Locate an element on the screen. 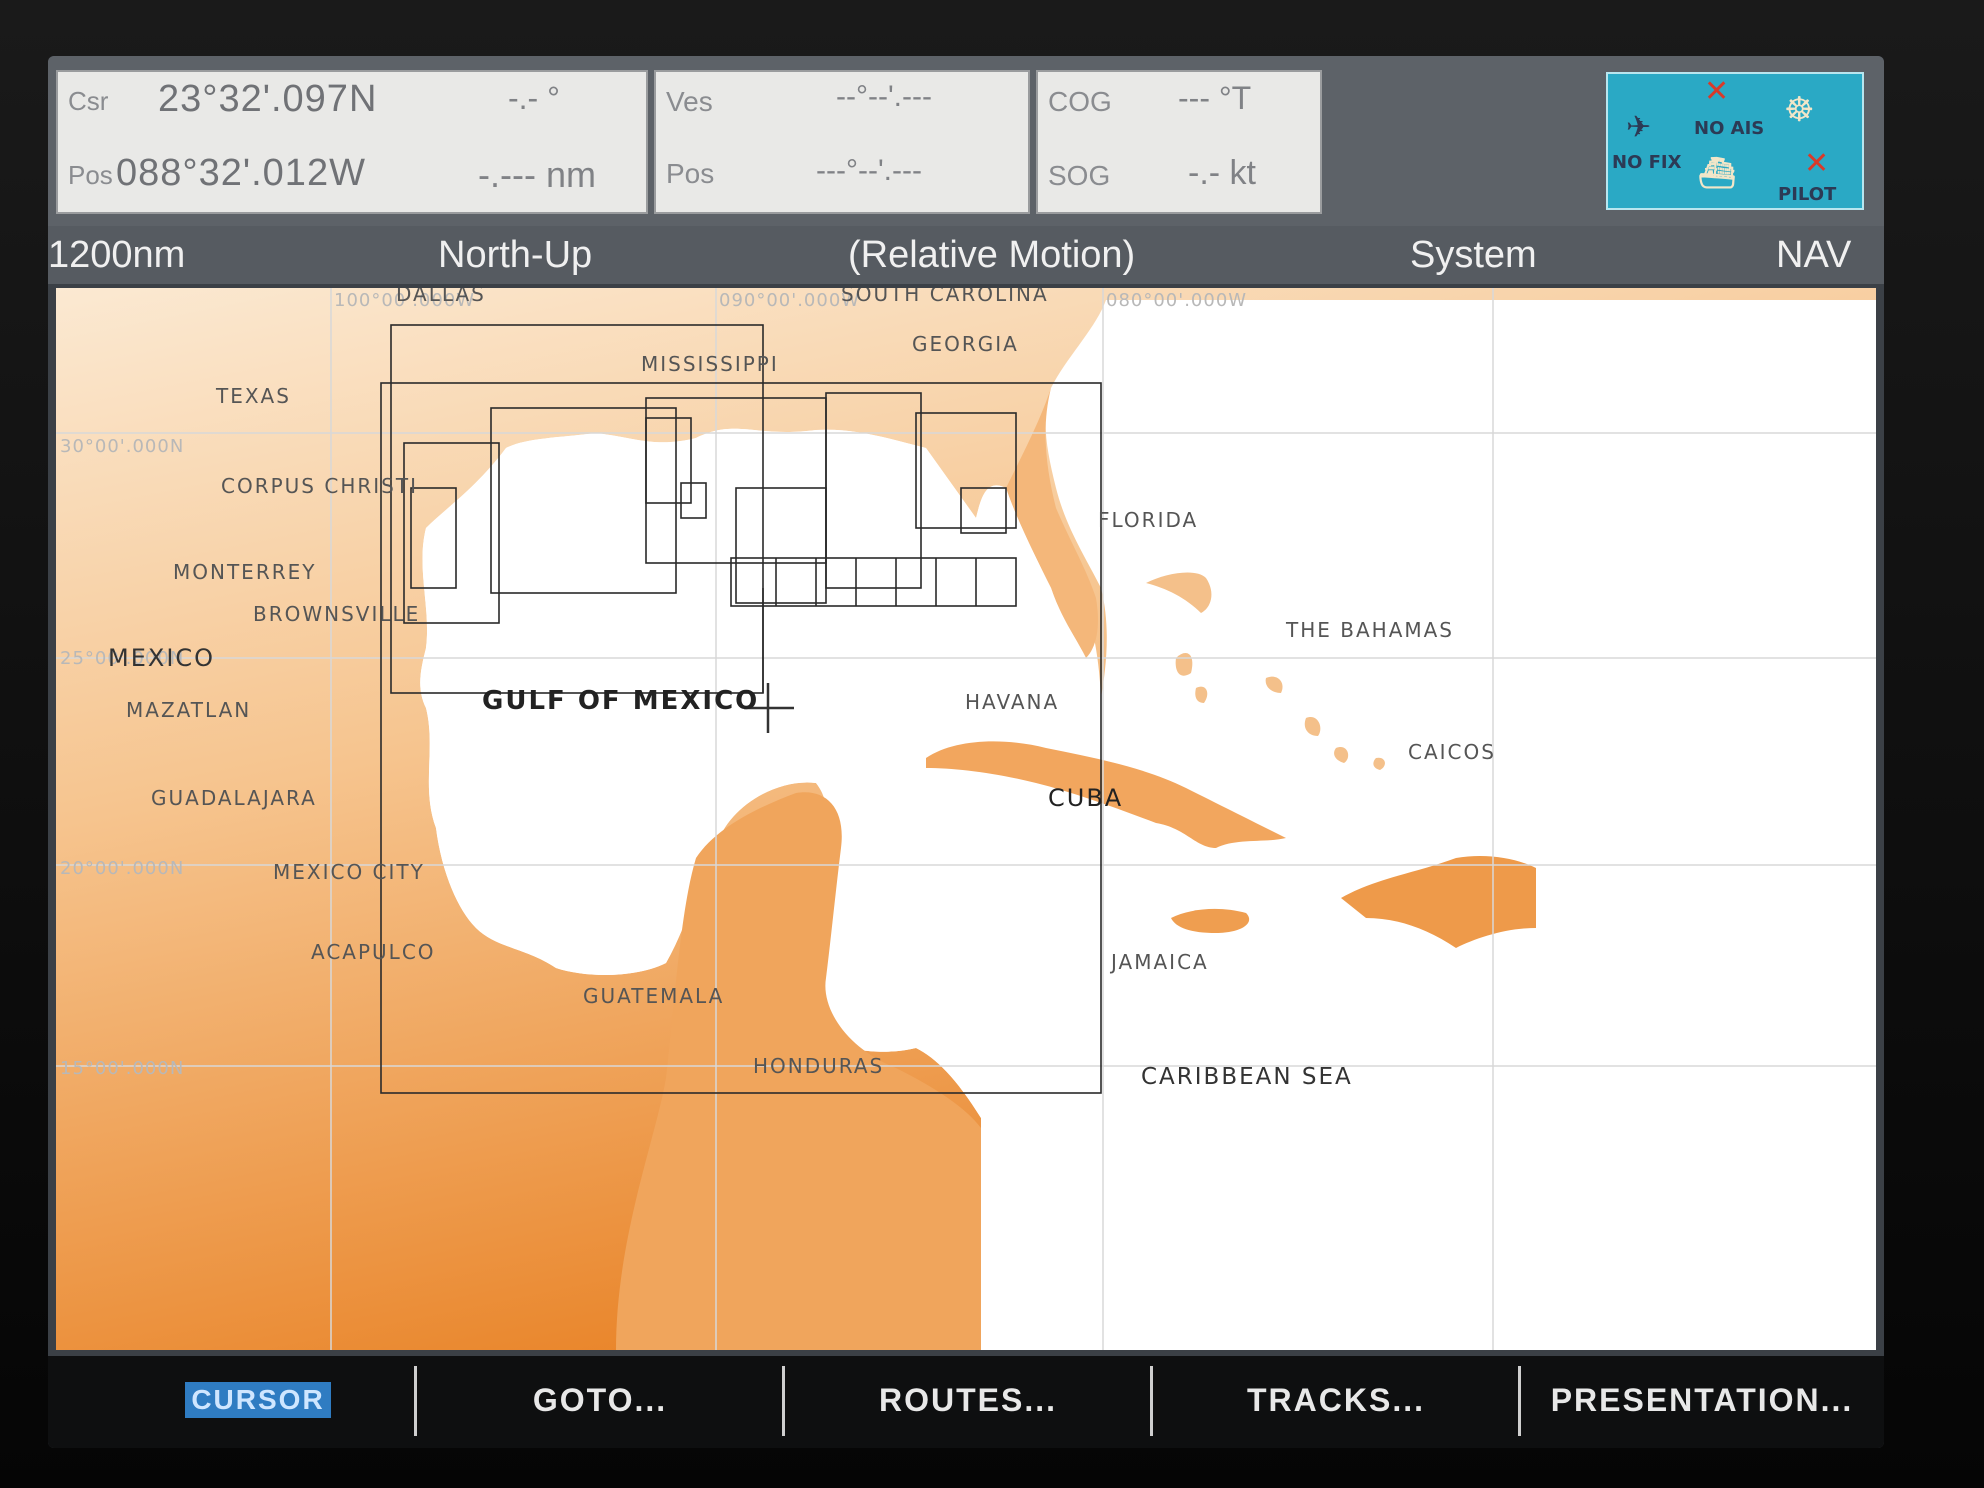 The width and height of the screenshot is (1984, 1488). latitude-value: 23°32'.097N is located at coordinates (268, 99).